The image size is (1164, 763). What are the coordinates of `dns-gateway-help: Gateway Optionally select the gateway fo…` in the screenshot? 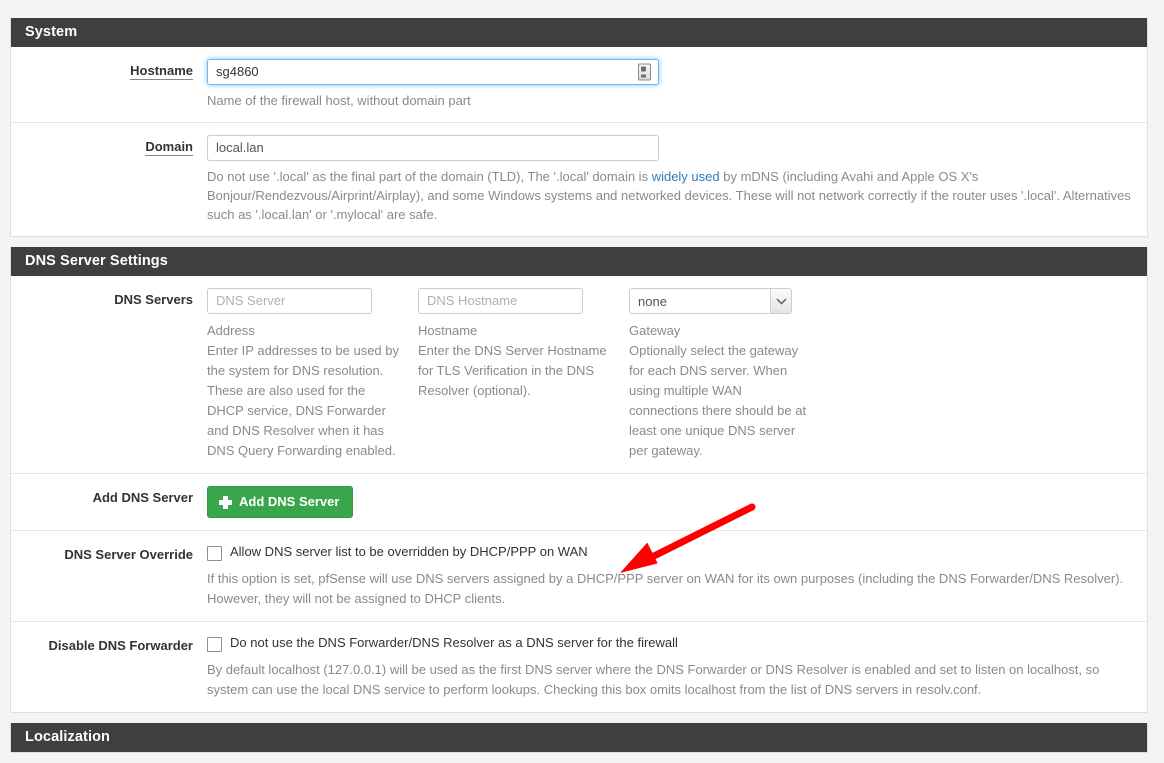 It's located at (720, 391).